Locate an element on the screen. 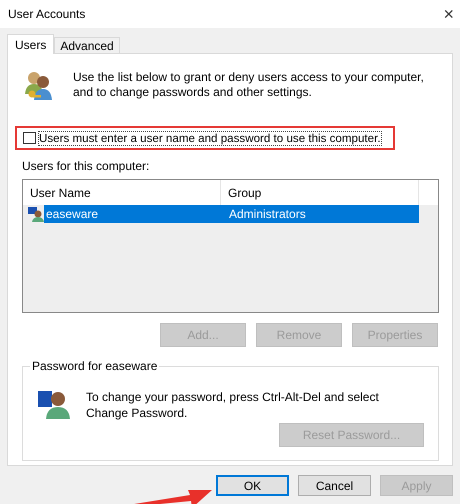  checkbox-label: Users must enter a user name and password to use this computer. is located at coordinates (210, 138).